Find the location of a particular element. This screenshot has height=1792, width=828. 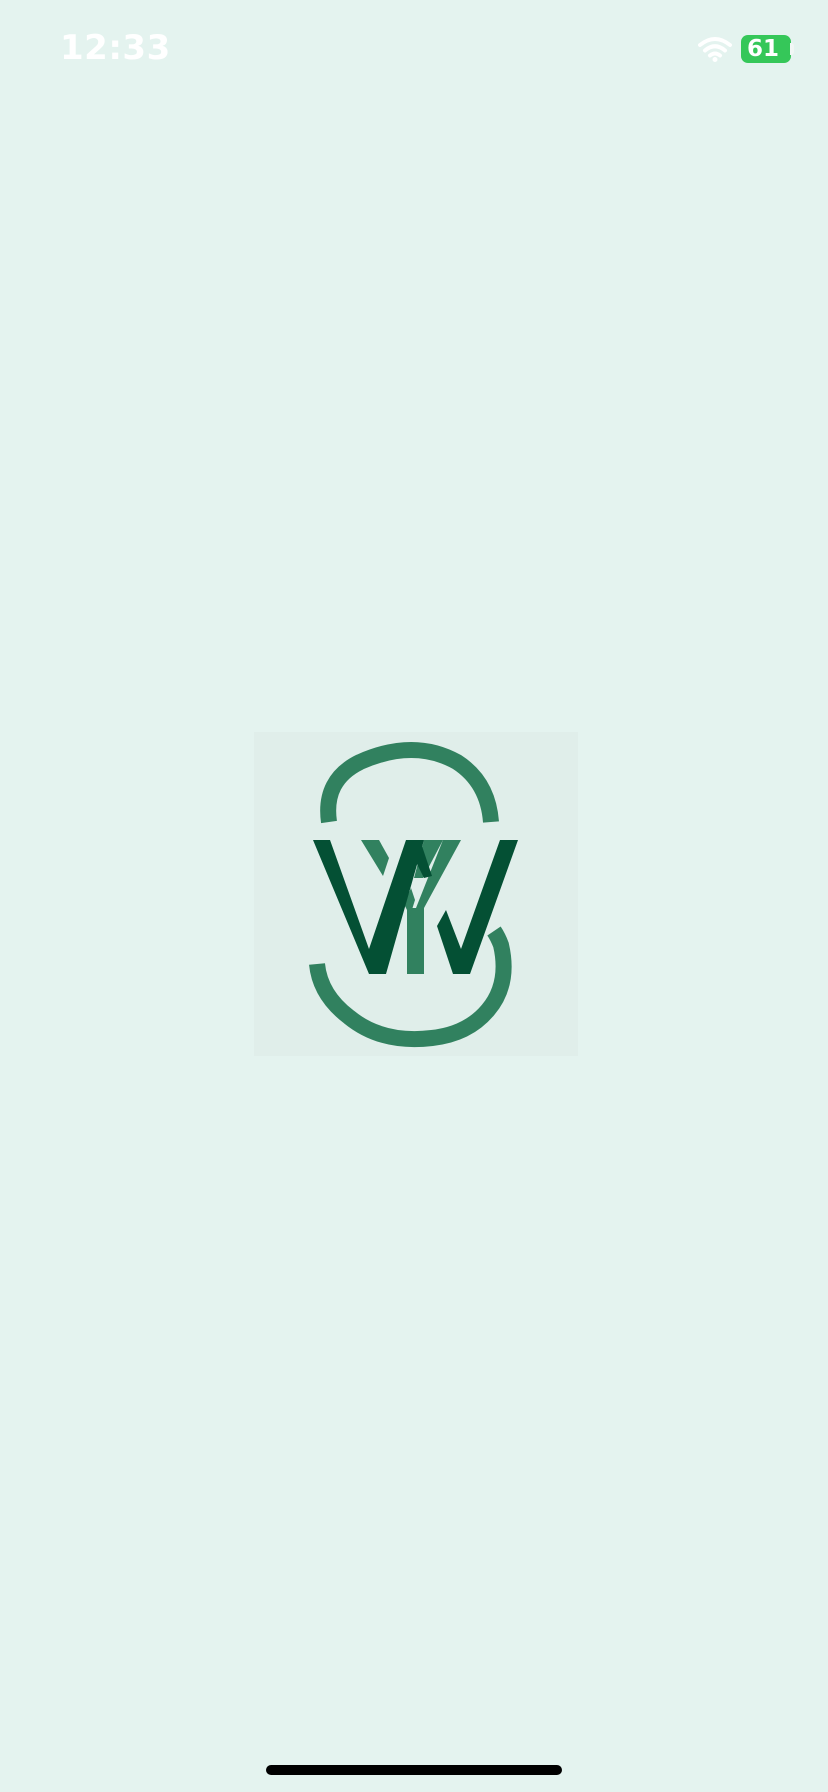

sw-monogram-logo-icon is located at coordinates (413, 895).